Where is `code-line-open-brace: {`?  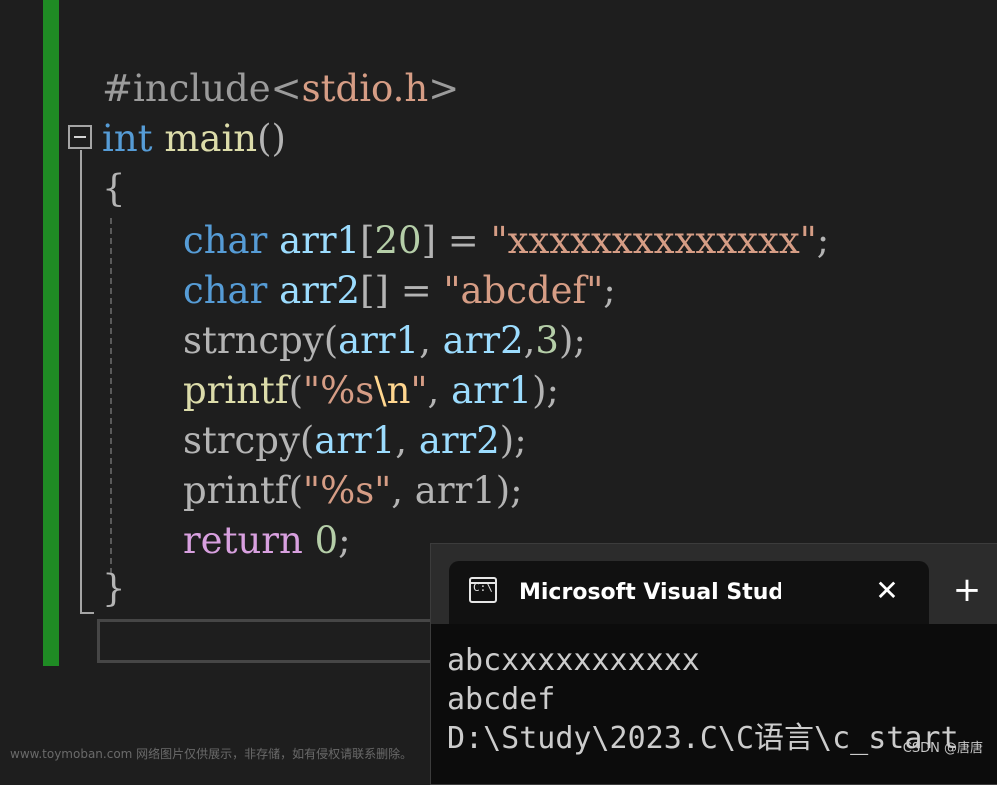
code-line-open-brace: { is located at coordinates (114, 189).